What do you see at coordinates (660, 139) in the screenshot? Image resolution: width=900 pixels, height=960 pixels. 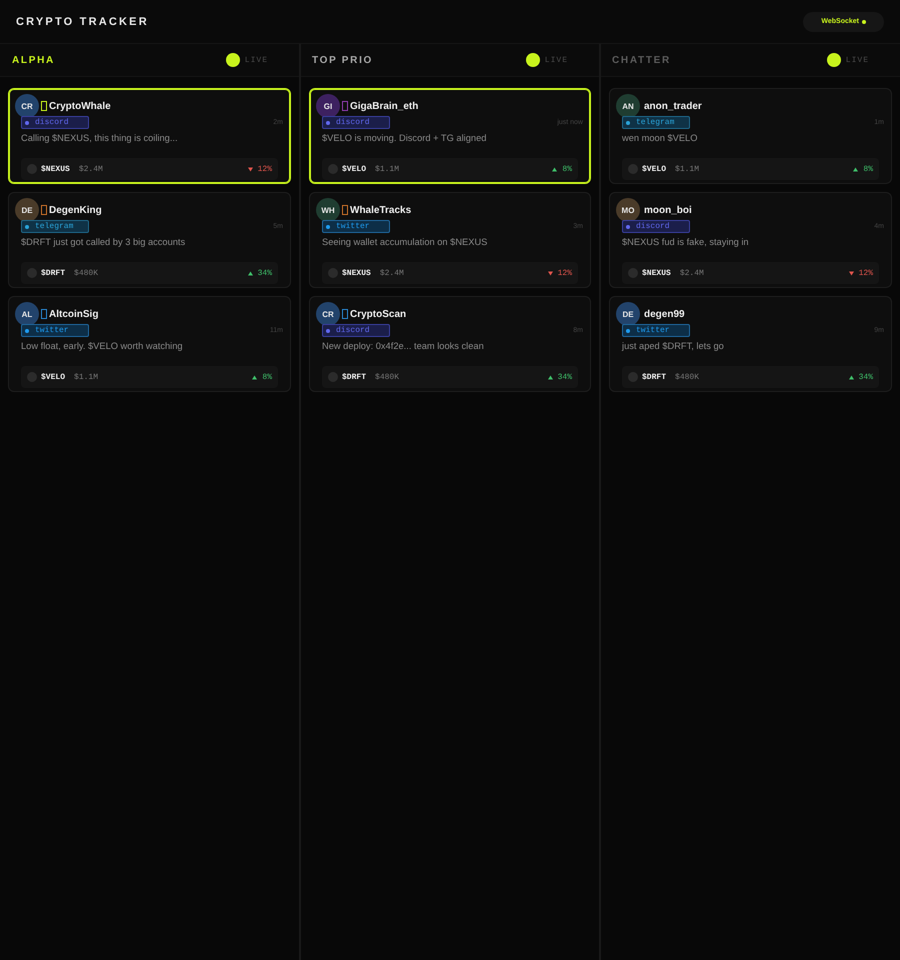 I see `message-text: wen moon $VELO` at bounding box center [660, 139].